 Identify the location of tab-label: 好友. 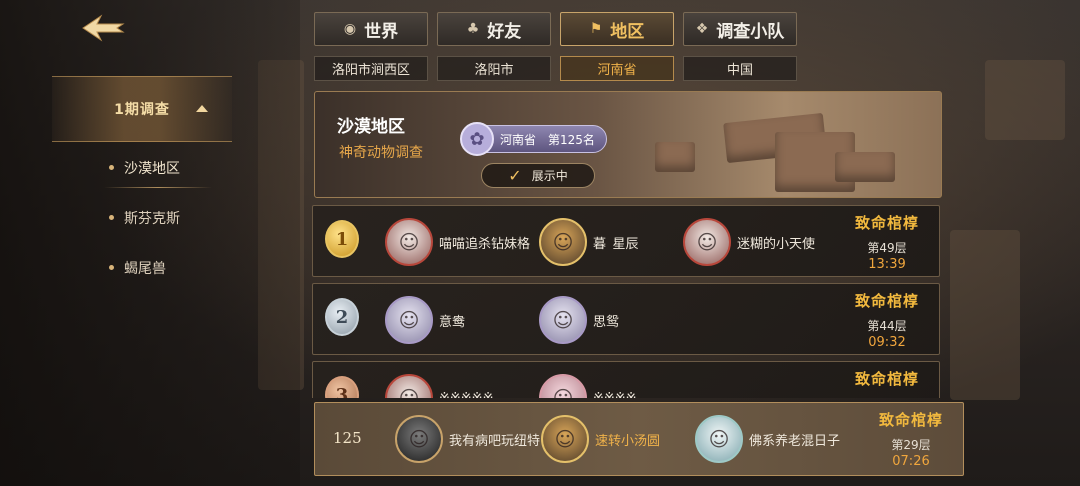
(504, 31).